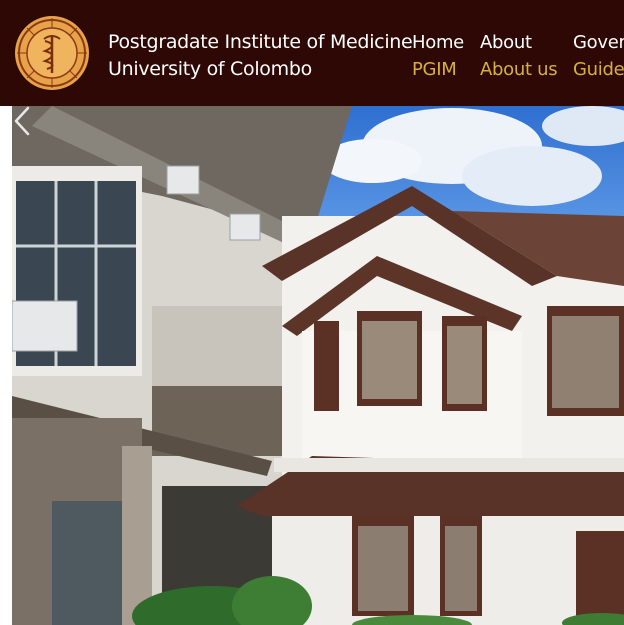 The height and width of the screenshot is (625, 624). Describe the element at coordinates (22, 121) in the screenshot. I see `chevron-left-icon` at that location.